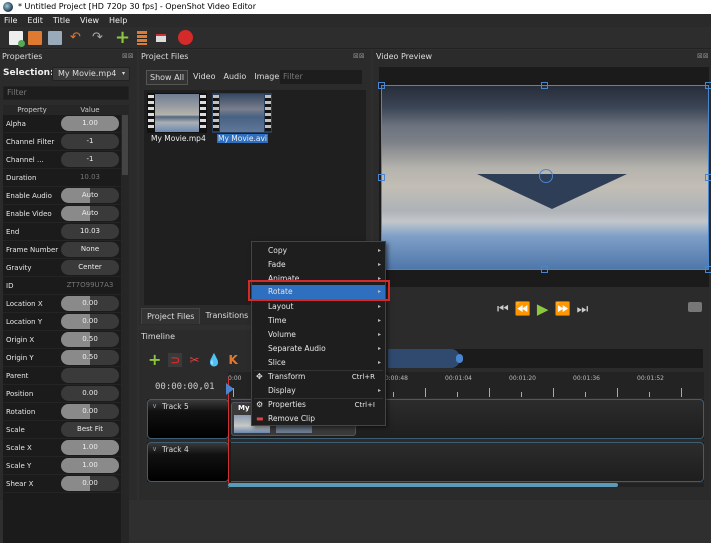 Image resolution: width=711 pixels, height=543 pixels. Describe the element at coordinates (77, 38) in the screenshot. I see `undo-icon: ↶` at that location.